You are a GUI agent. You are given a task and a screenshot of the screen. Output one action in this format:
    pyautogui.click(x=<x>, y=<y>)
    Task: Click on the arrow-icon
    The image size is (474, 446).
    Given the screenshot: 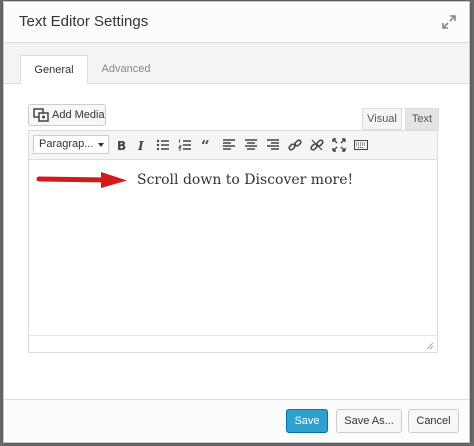 What is the action you would take?
    pyautogui.click(x=81, y=180)
    